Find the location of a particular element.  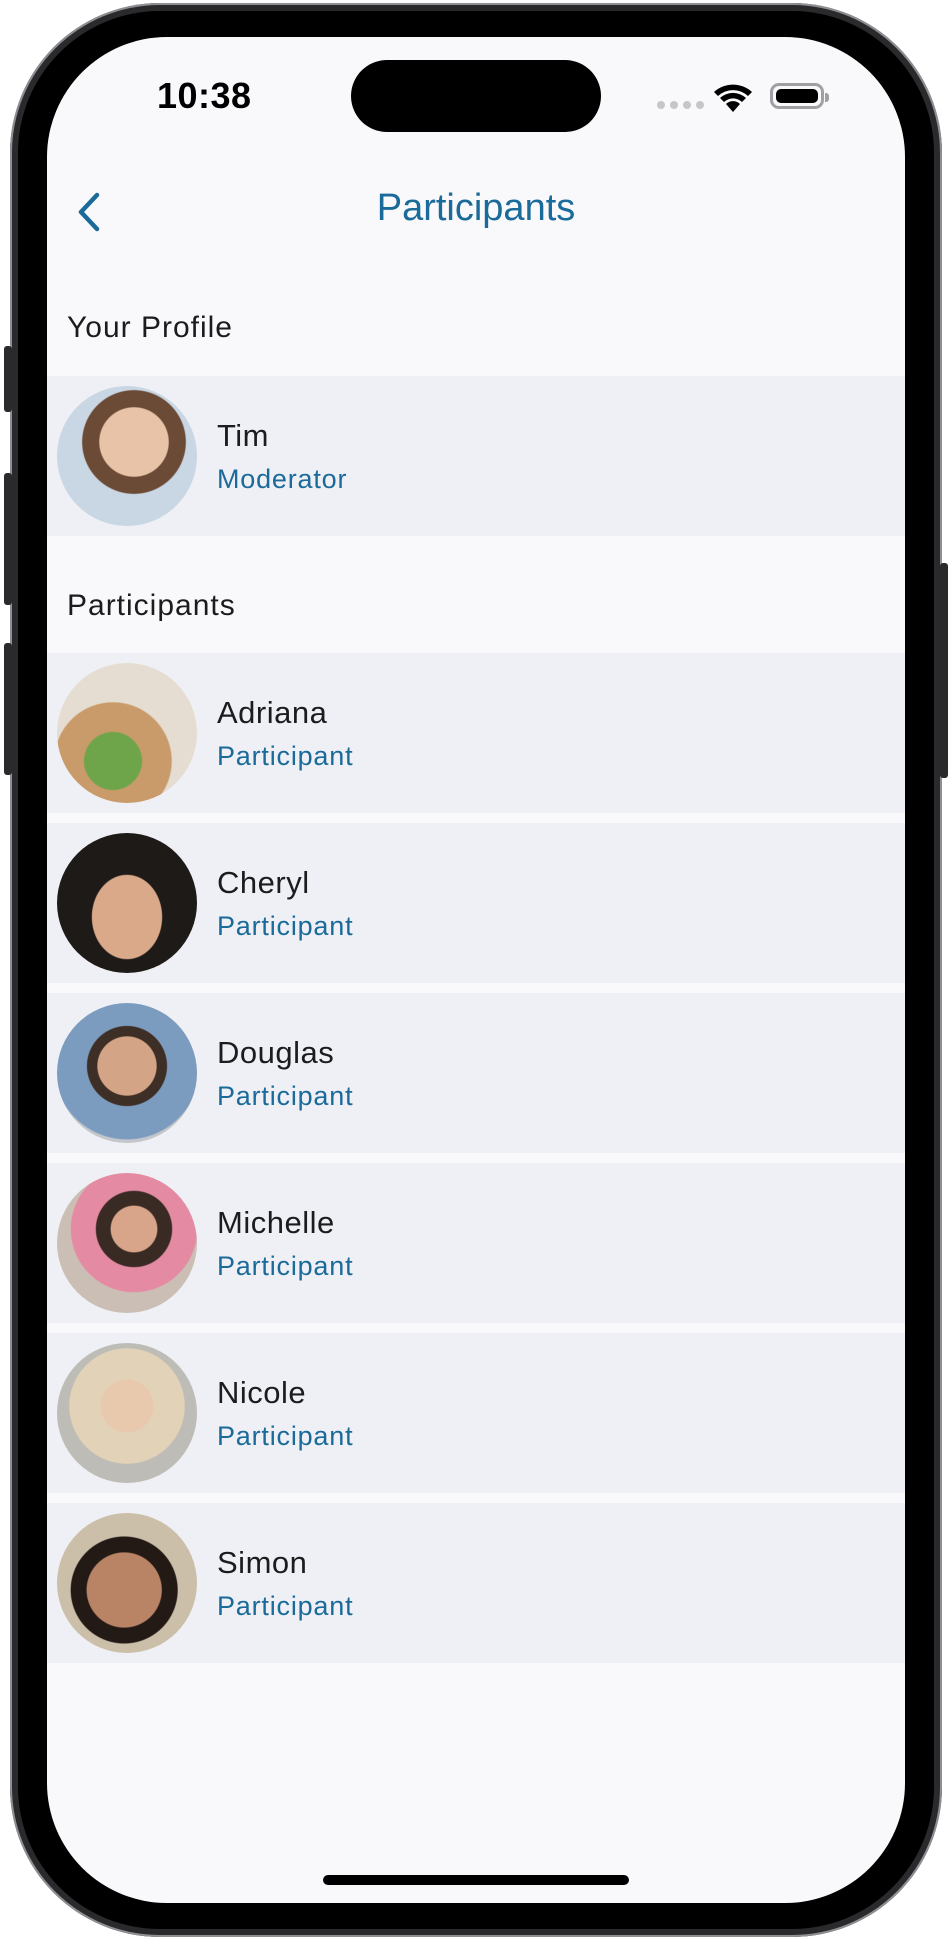

page-title: Participants is located at coordinates (476, 208).